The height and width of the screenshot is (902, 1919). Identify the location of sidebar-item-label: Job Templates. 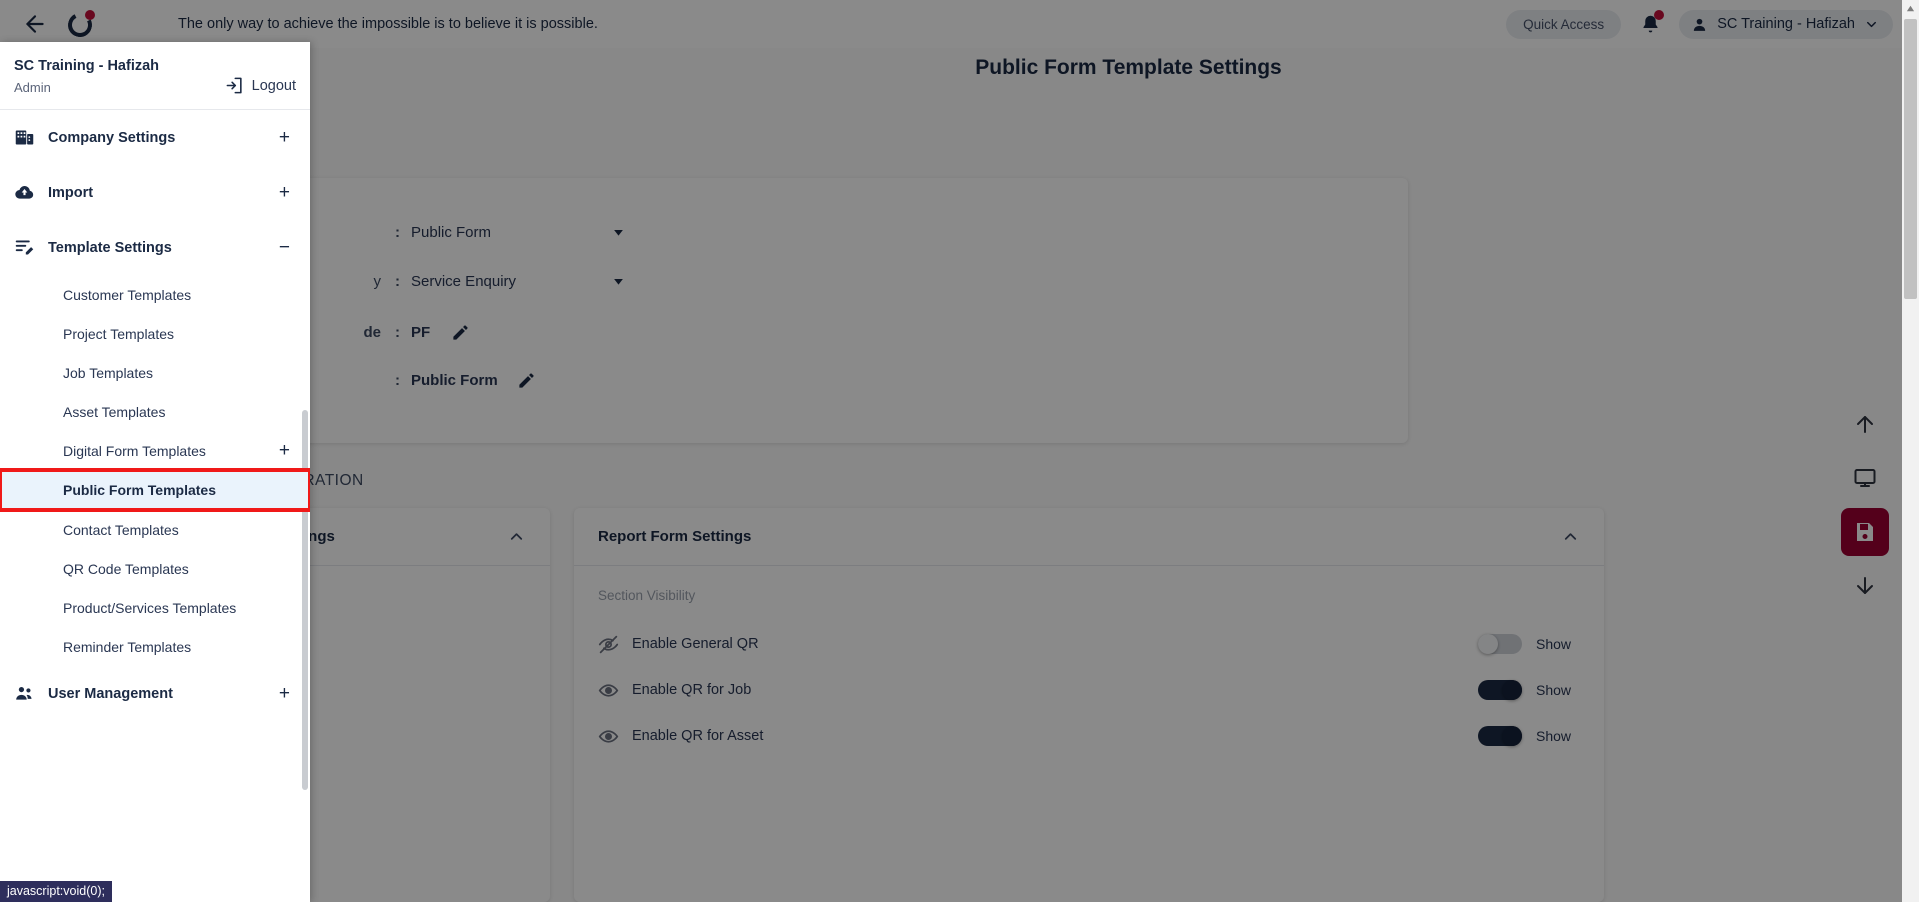
(108, 372).